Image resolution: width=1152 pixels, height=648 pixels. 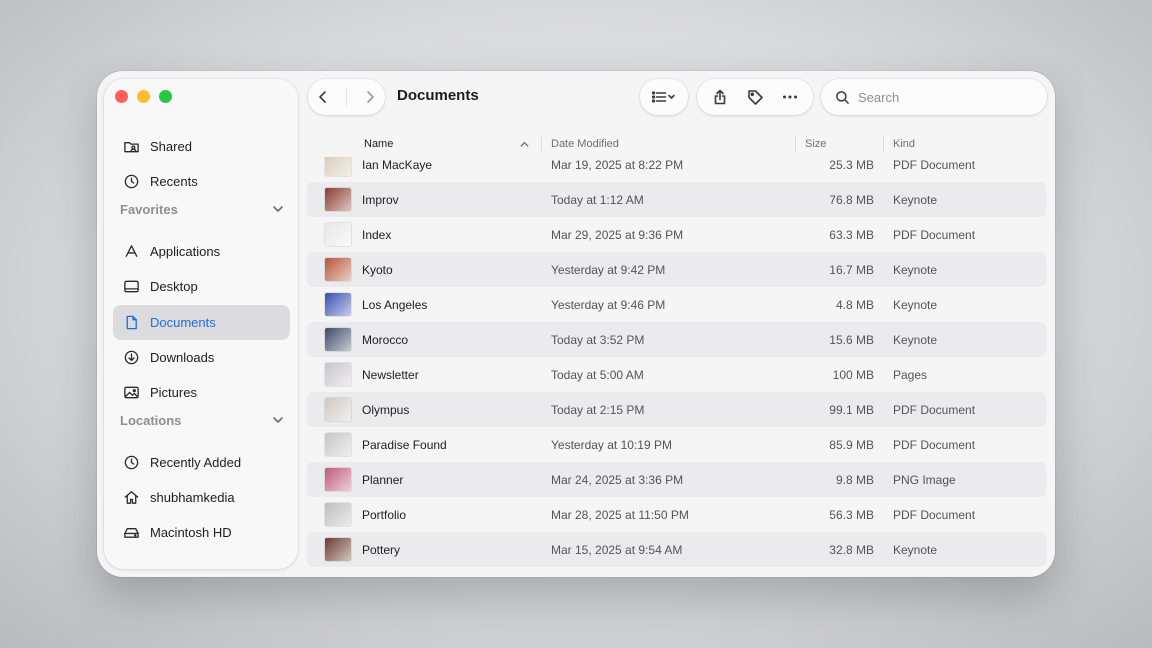 I want to click on file-size: 9.8 MB, so click(x=854, y=480).